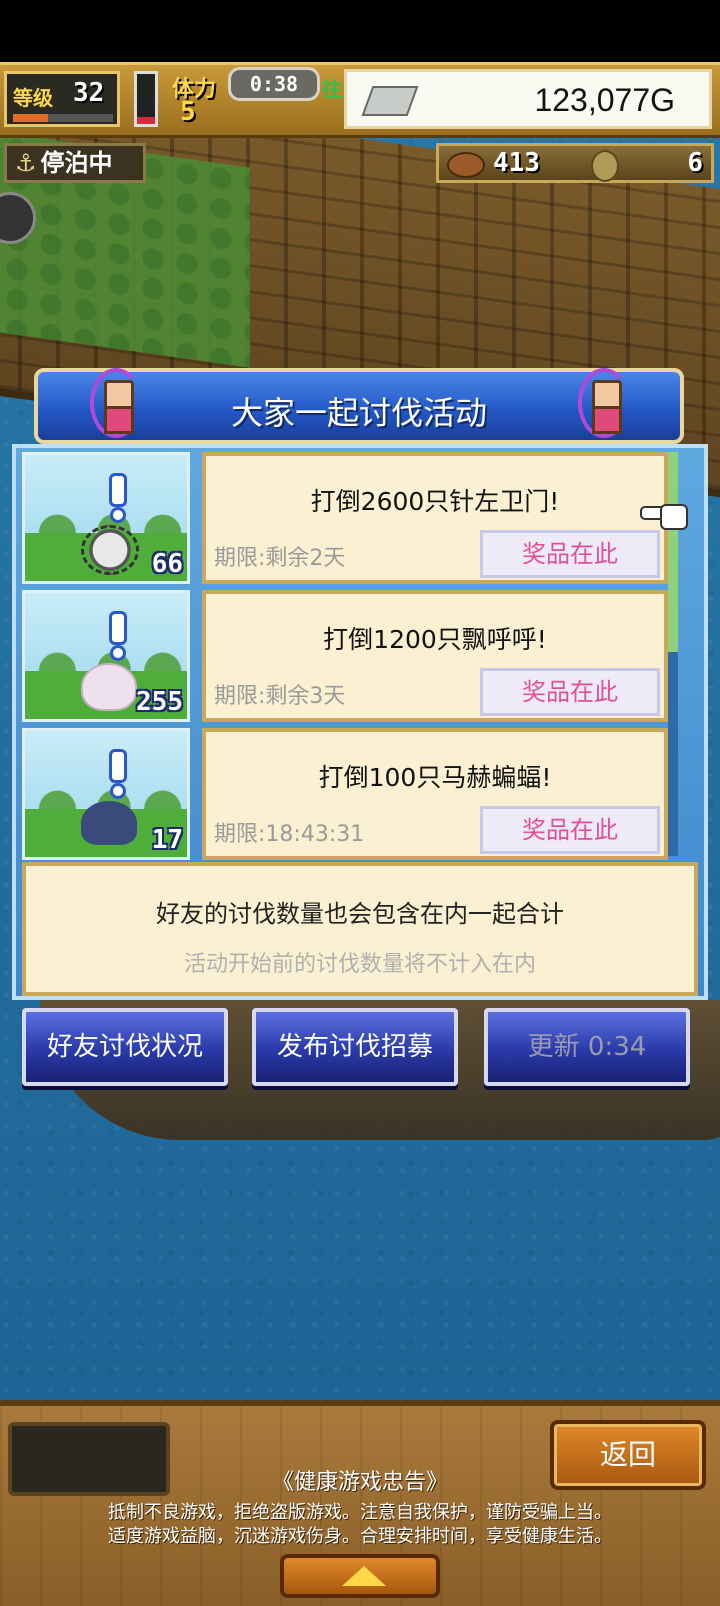  Describe the element at coordinates (664, 515) in the screenshot. I see `pointing-hand-icon` at that location.